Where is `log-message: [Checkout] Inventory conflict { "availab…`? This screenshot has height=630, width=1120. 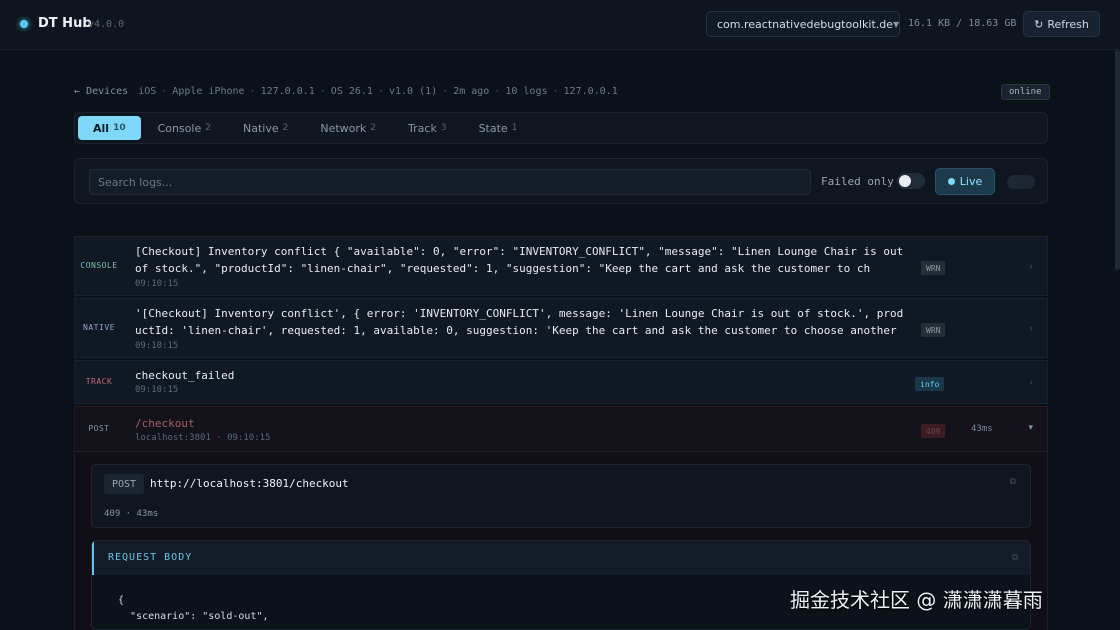
log-message: [Checkout] Inventory conflict { "availab… is located at coordinates (519, 260).